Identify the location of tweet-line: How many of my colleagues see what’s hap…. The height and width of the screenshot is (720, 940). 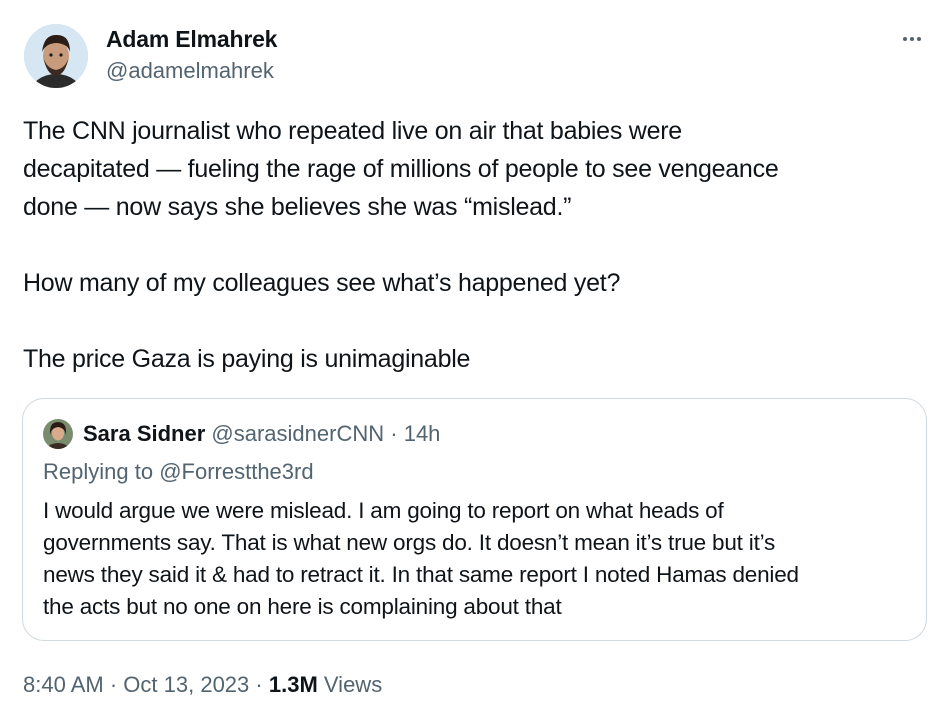
(322, 283).